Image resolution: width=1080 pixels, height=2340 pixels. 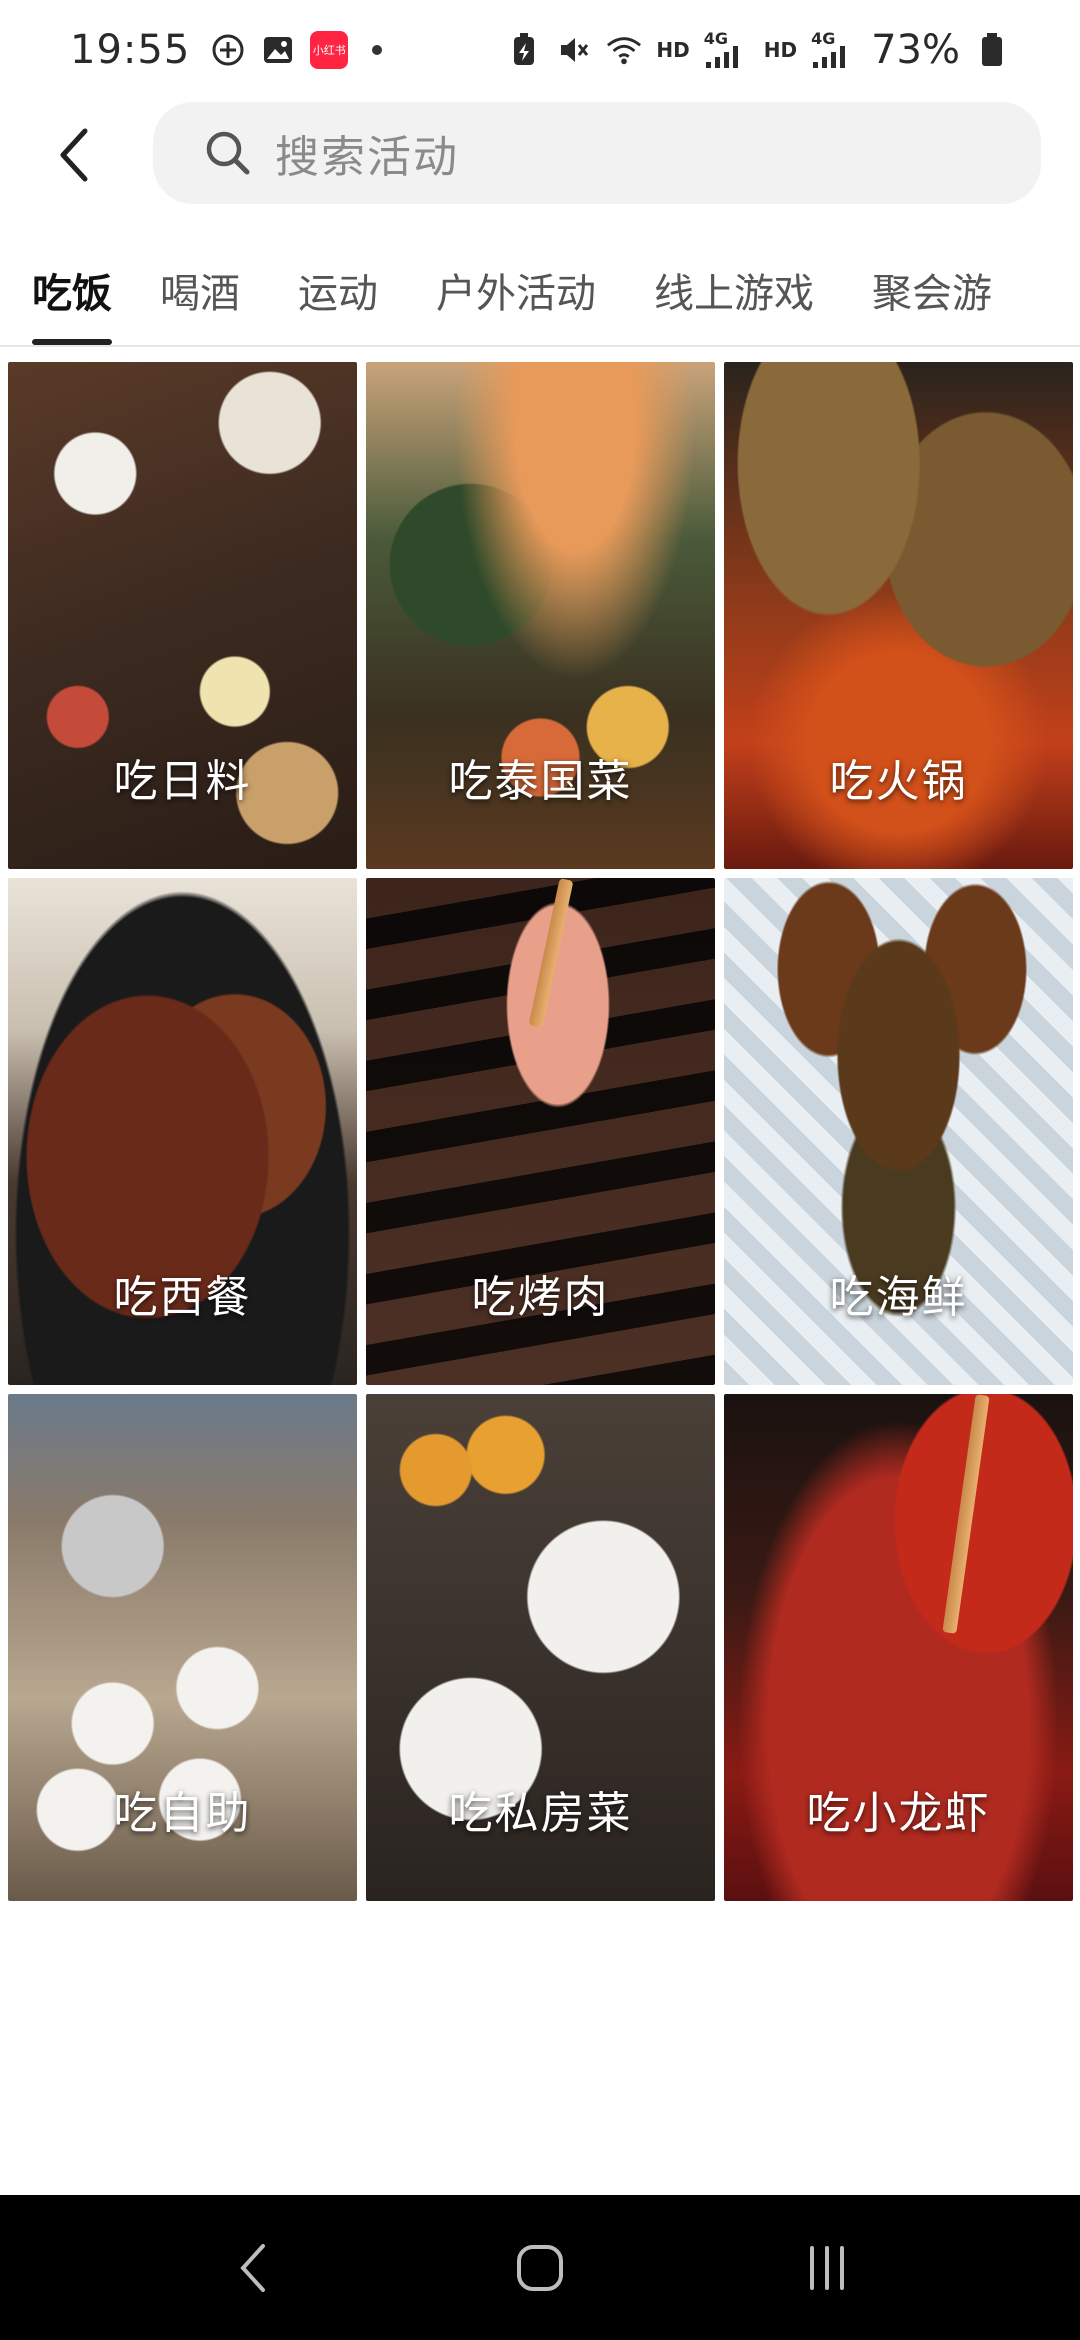 I want to click on card-western-food: 吃西餐, so click(x=182, y=1131).